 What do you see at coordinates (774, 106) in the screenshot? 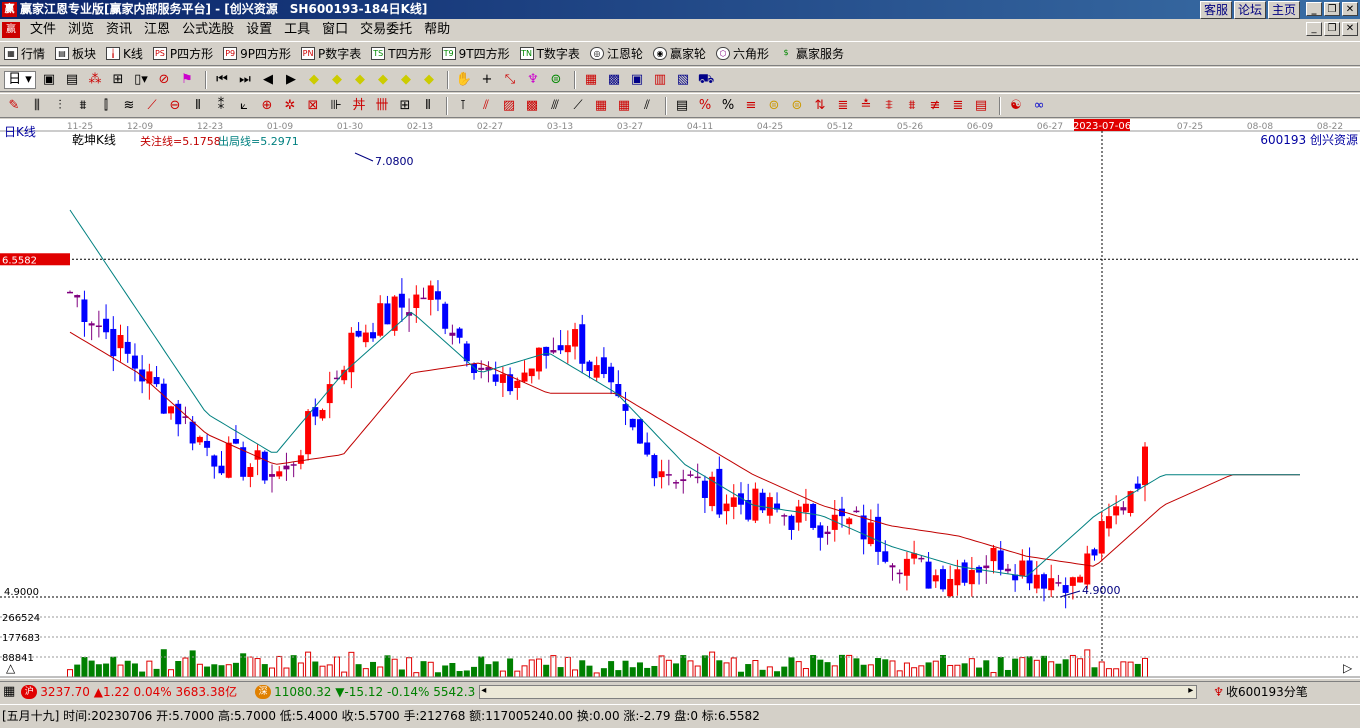
I see `gold-icon: ⊜` at bounding box center [774, 106].